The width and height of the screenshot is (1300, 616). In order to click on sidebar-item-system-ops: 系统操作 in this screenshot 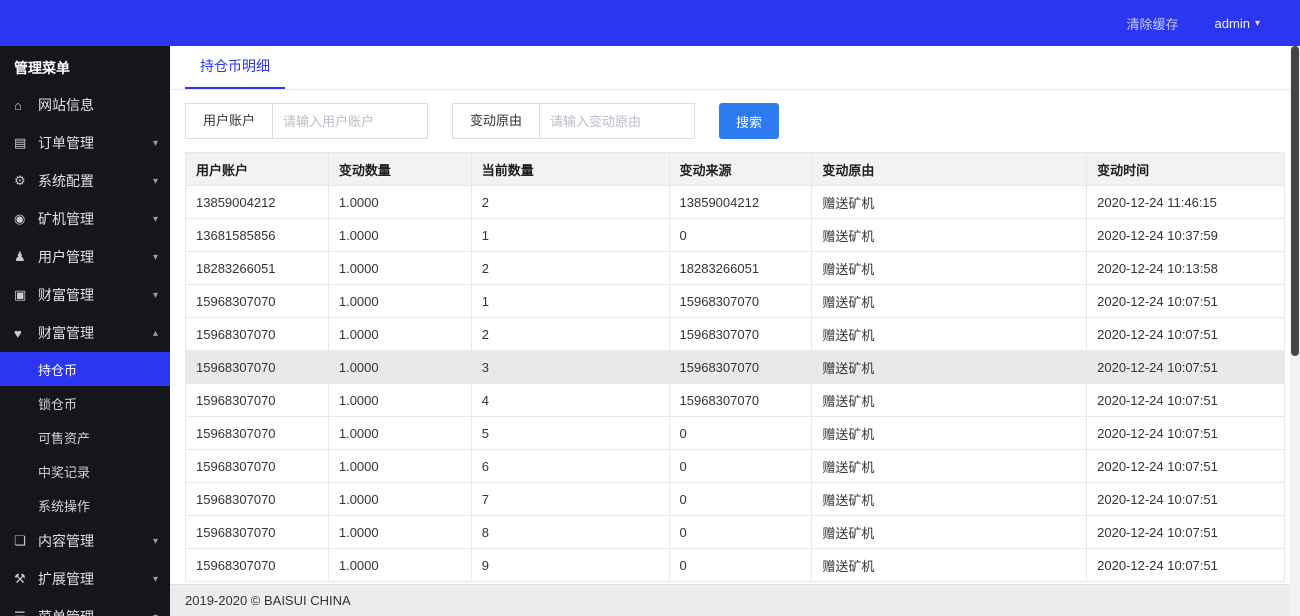, I will do `click(85, 505)`.